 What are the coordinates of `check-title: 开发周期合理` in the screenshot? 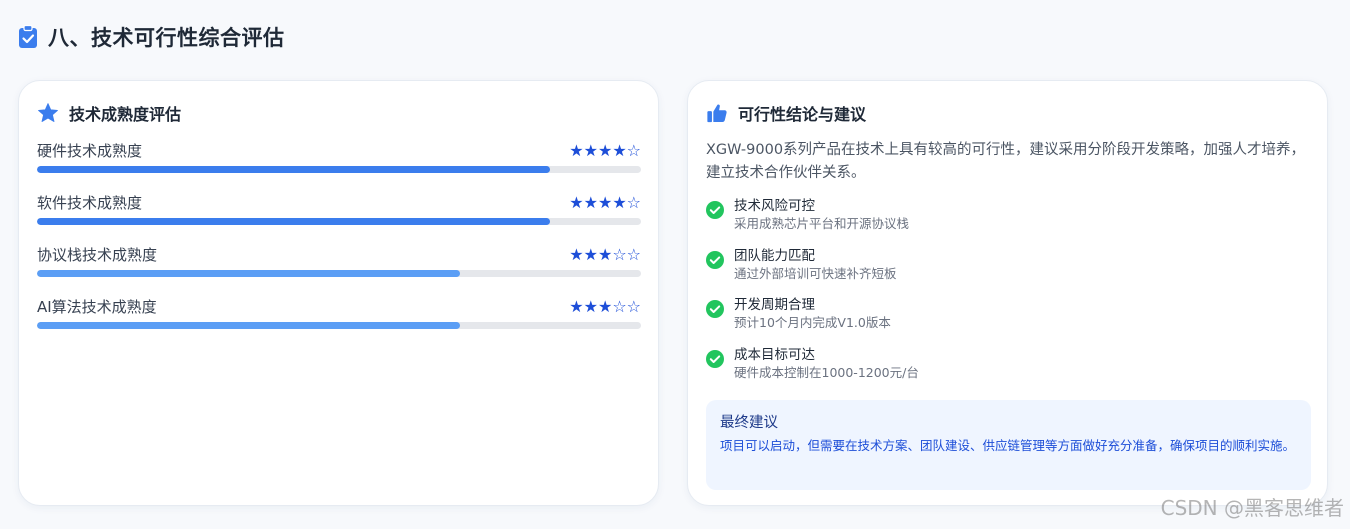 It's located at (774, 305).